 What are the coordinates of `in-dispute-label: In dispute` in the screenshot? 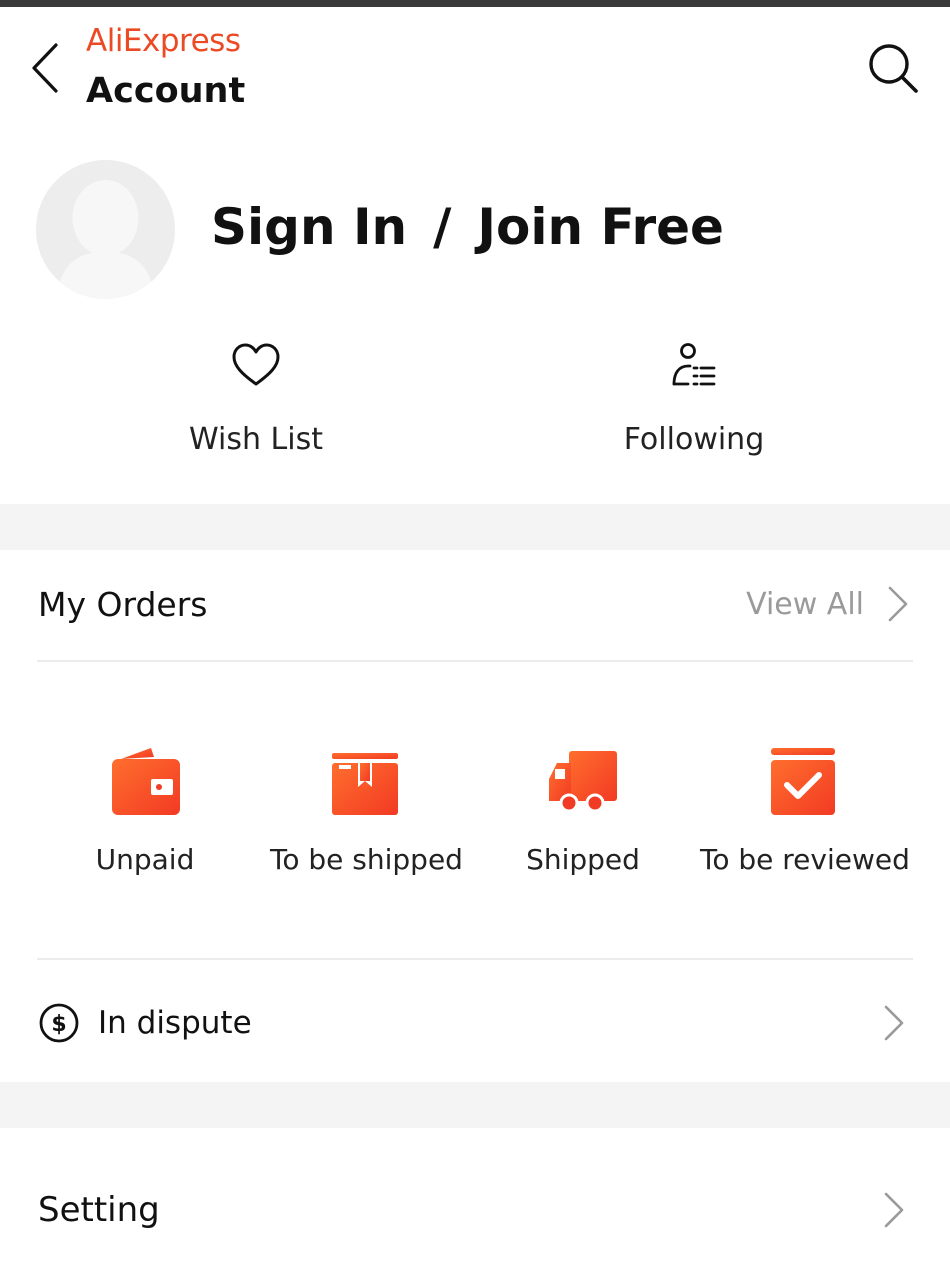 It's located at (175, 1023).